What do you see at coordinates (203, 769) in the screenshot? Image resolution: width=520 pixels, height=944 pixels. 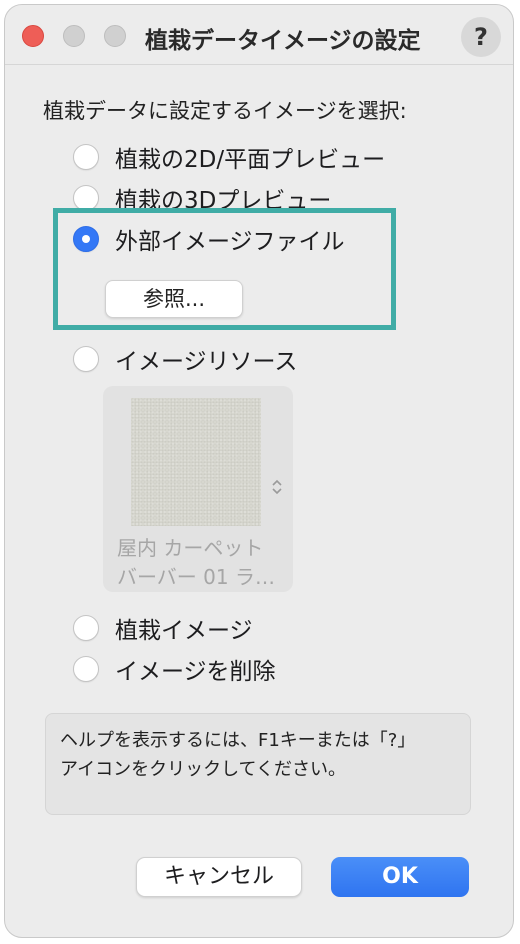 I see `help-text-line2: アイコンをクリックしてください。` at bounding box center [203, 769].